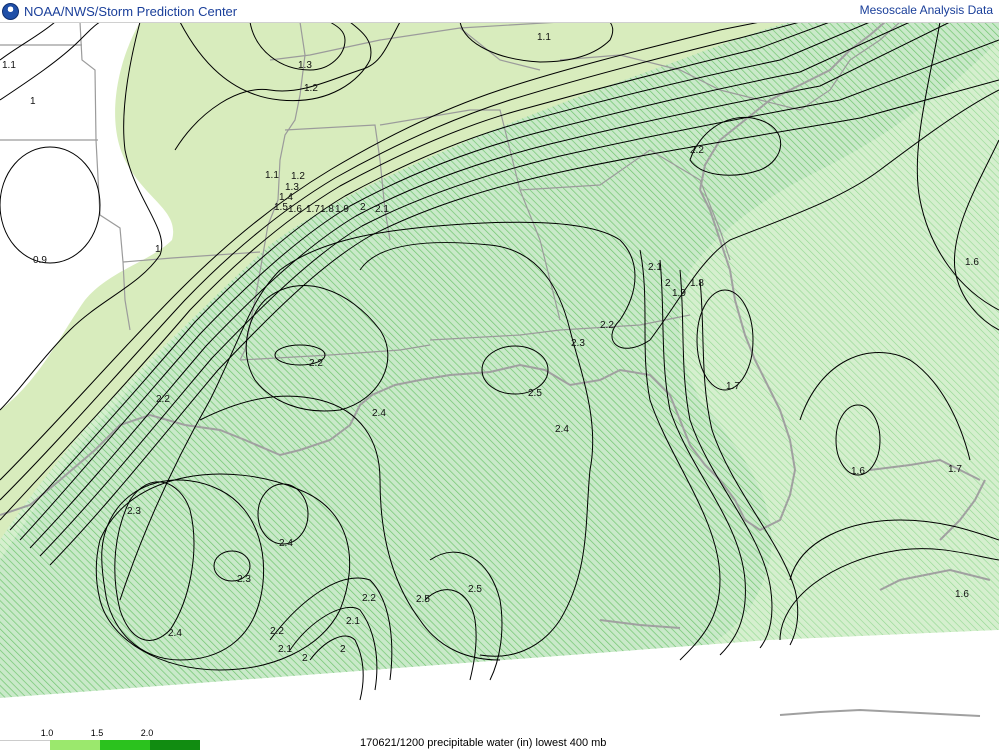 The width and height of the screenshot is (999, 751). I want to click on color-legend: 1.0 1.5 2.0, so click(105, 739).